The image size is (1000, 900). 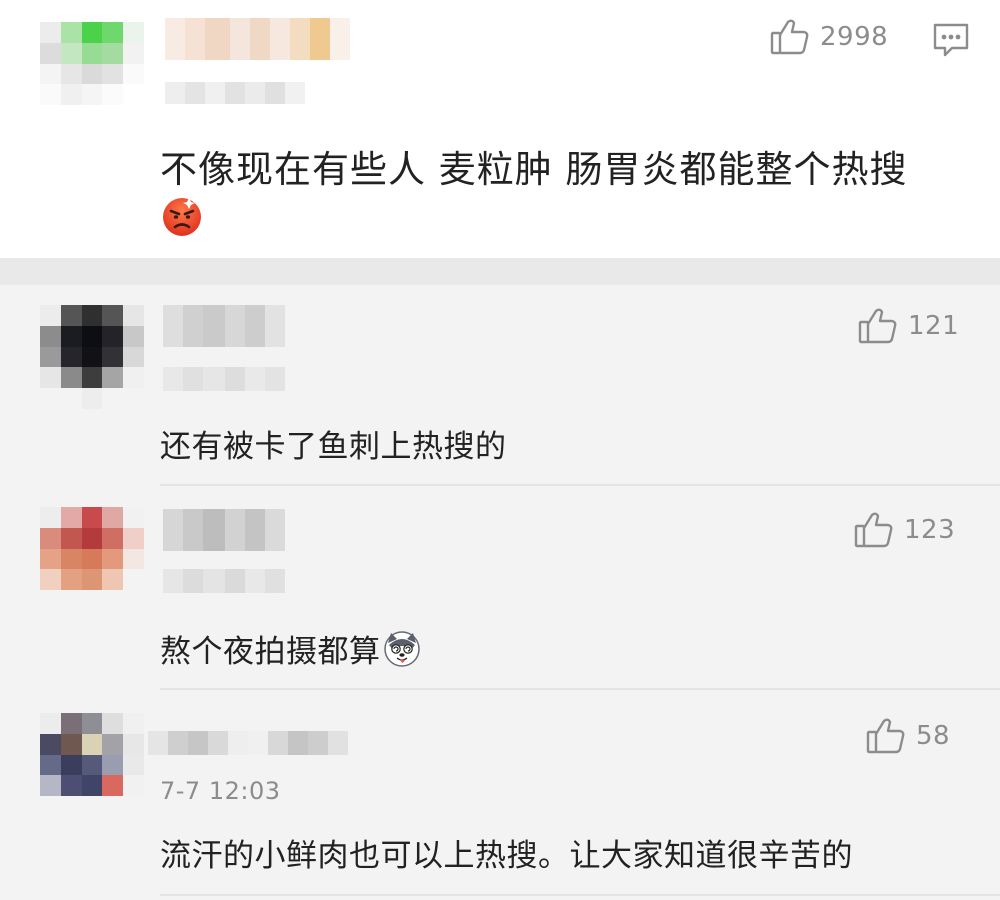 I want to click on like-button: 2998, so click(x=829, y=37).